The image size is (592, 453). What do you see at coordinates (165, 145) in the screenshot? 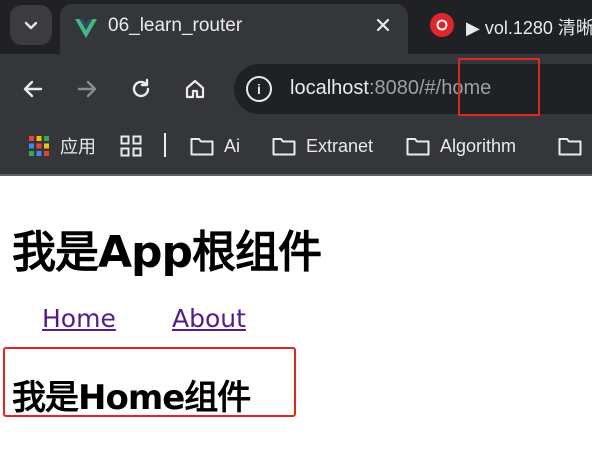
I see `bookmark-divider` at bounding box center [165, 145].